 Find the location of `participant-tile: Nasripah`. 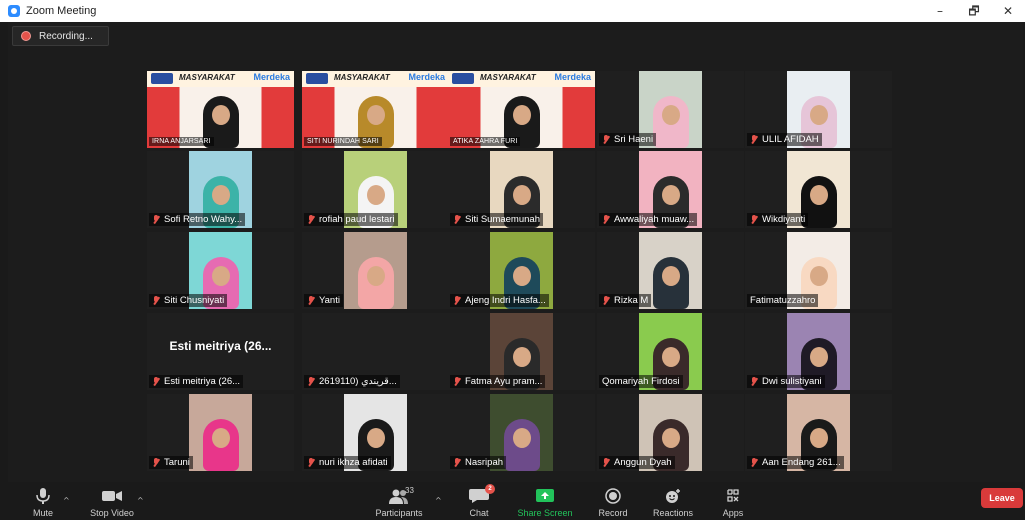

participant-tile: Nasripah is located at coordinates (521, 432).